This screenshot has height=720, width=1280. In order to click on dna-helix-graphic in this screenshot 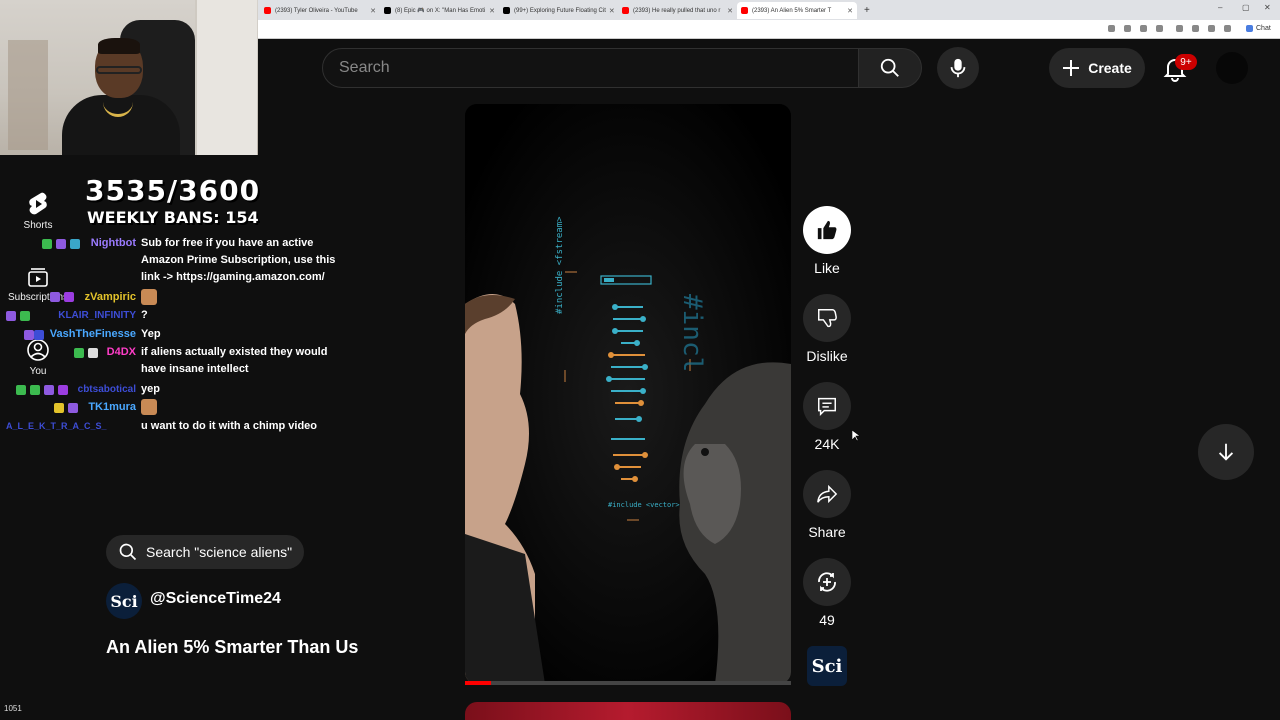, I will do `click(627, 393)`.